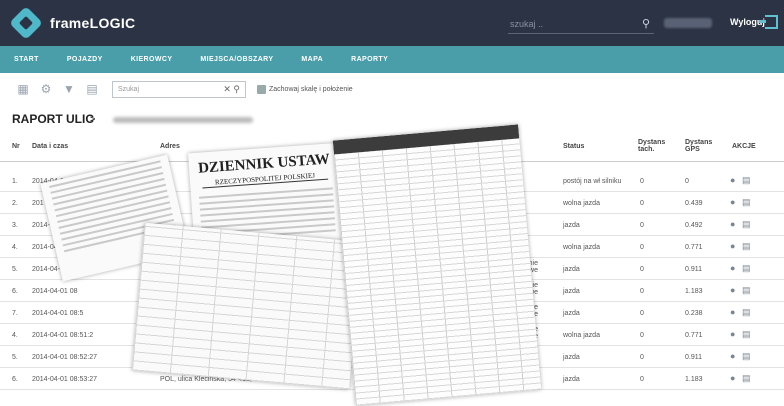  Describe the element at coordinates (93, 119) in the screenshot. I see `breadcrumb-arrow: >` at that location.